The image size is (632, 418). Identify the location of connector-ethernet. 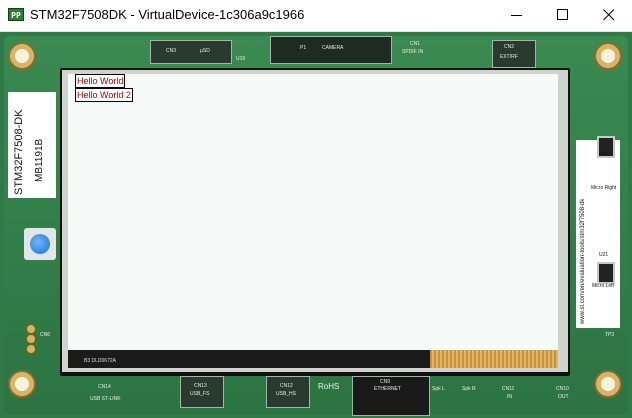
(391, 396).